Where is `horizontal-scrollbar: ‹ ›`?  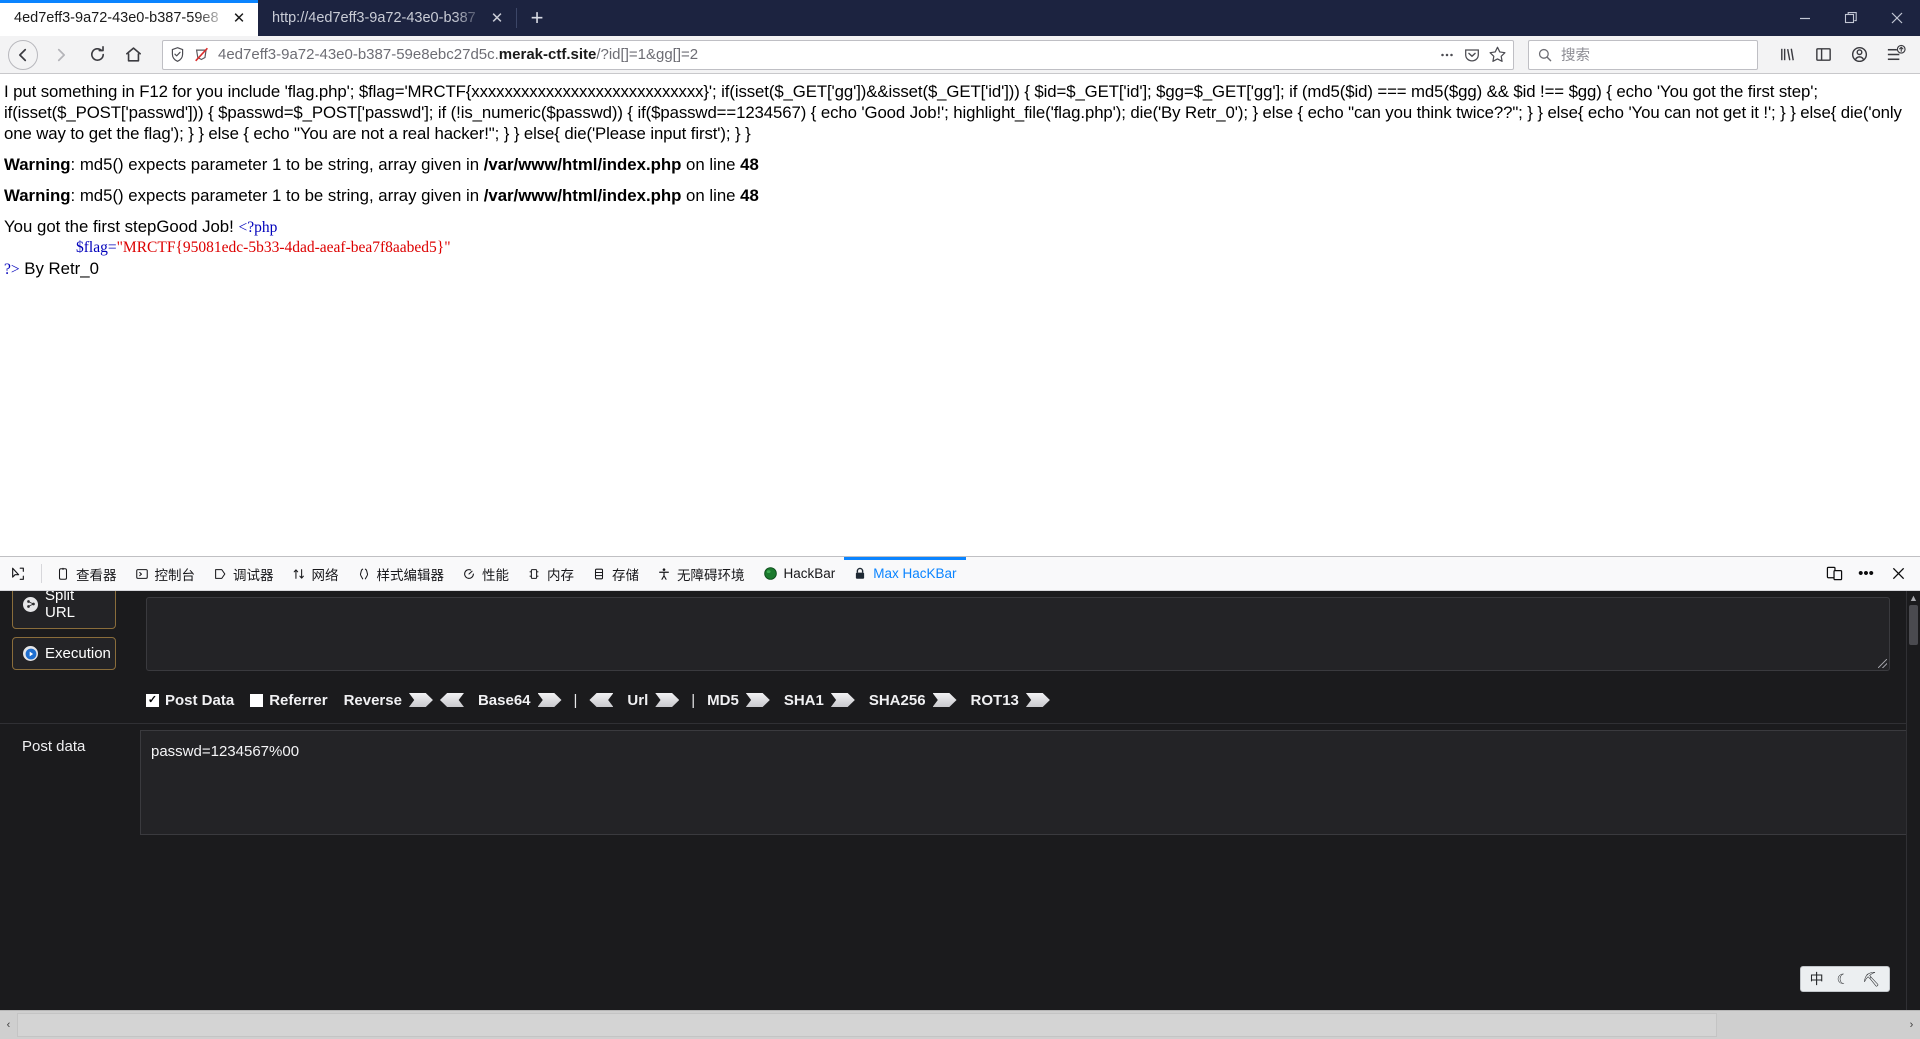
horizontal-scrollbar: ‹ › is located at coordinates (960, 1024).